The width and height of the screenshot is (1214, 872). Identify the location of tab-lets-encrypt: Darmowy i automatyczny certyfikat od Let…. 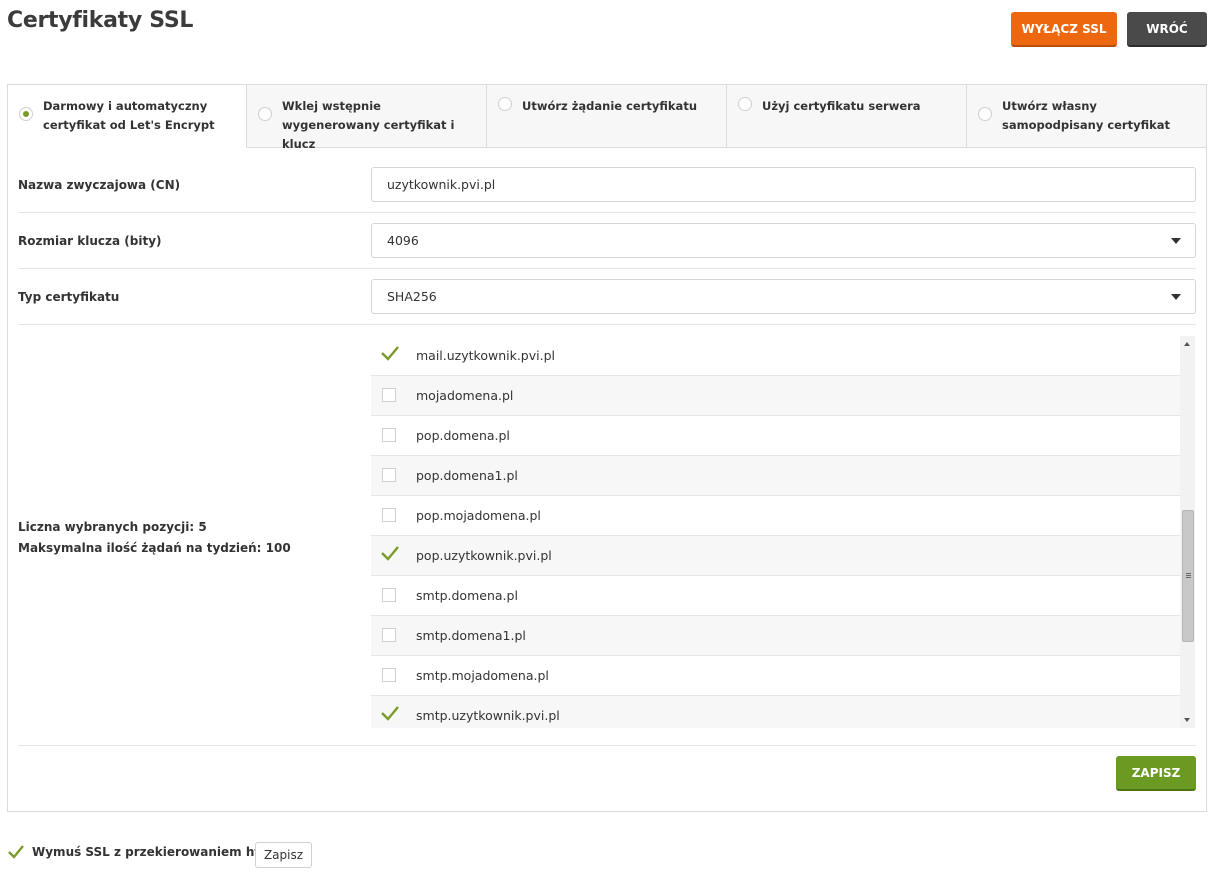
(127, 116).